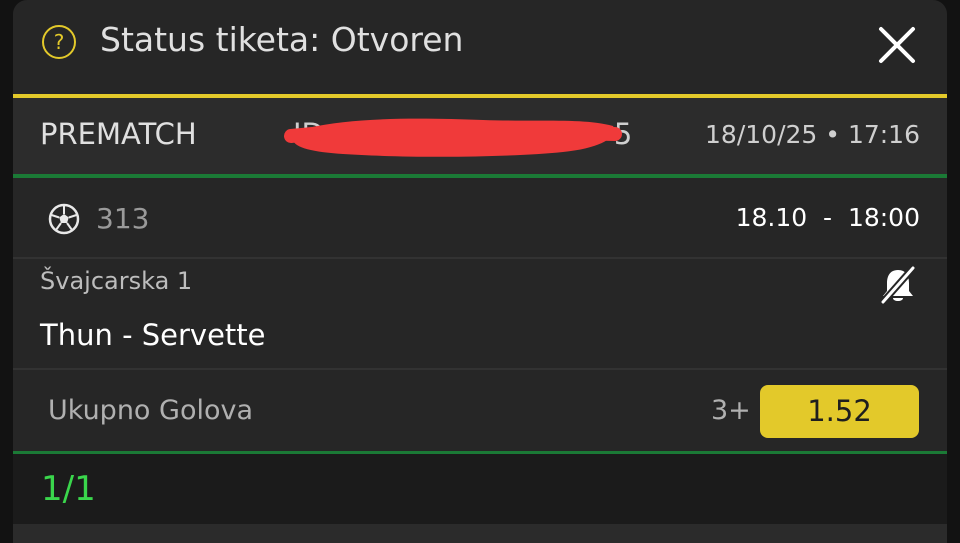  Describe the element at coordinates (453, 137) in the screenshot. I see `redaction-scribble` at that location.